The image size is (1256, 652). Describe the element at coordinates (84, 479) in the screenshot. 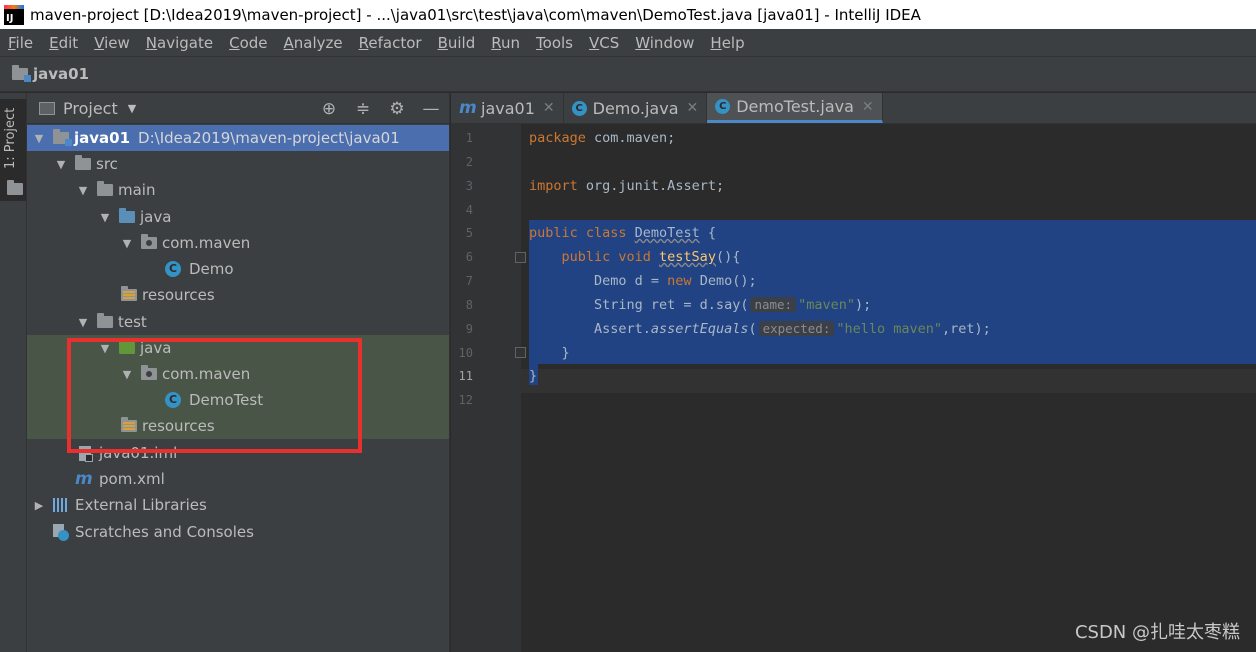

I see `maven-icon: m` at that location.